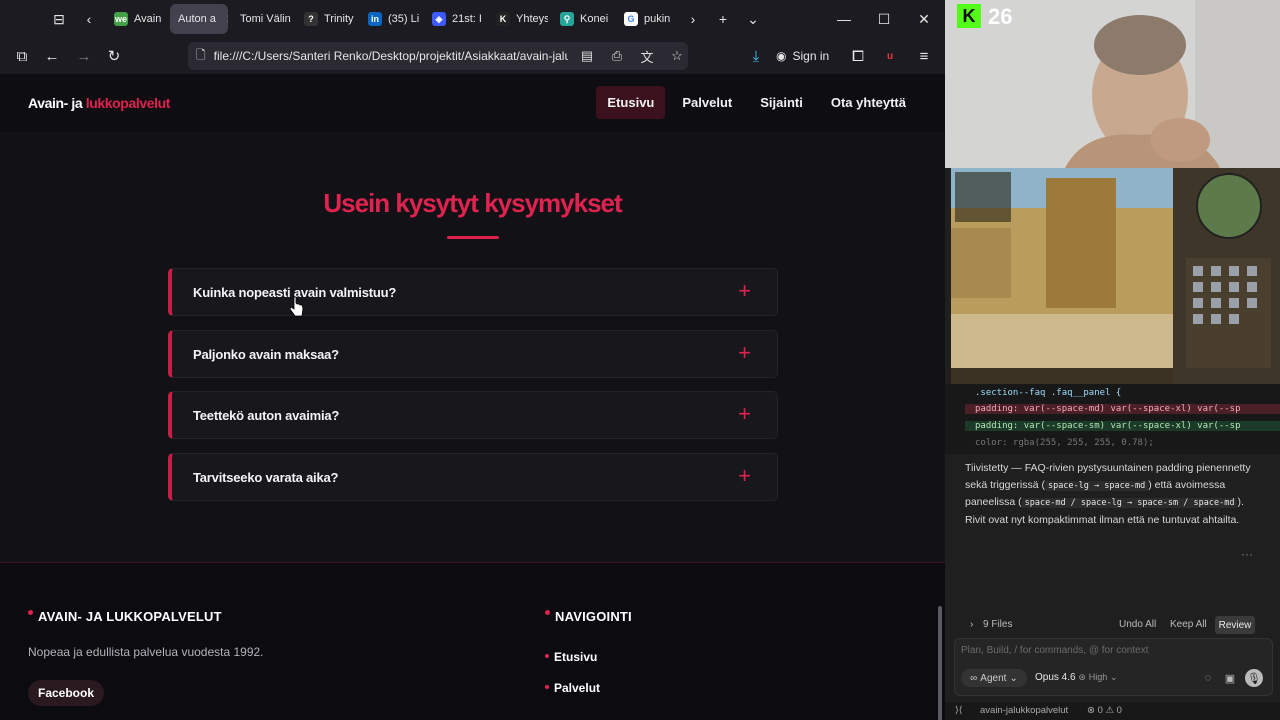  I want to click on tab-scroll-right-icon: ›, so click(693, 19).